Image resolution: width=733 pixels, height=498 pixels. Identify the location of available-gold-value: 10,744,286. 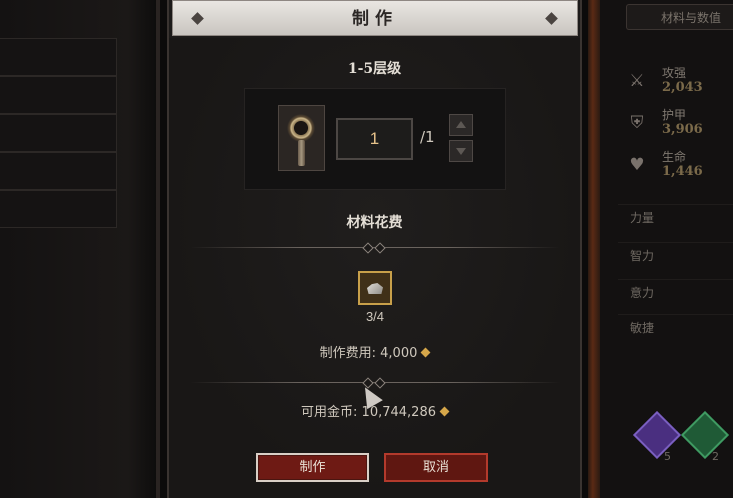
(398, 412).